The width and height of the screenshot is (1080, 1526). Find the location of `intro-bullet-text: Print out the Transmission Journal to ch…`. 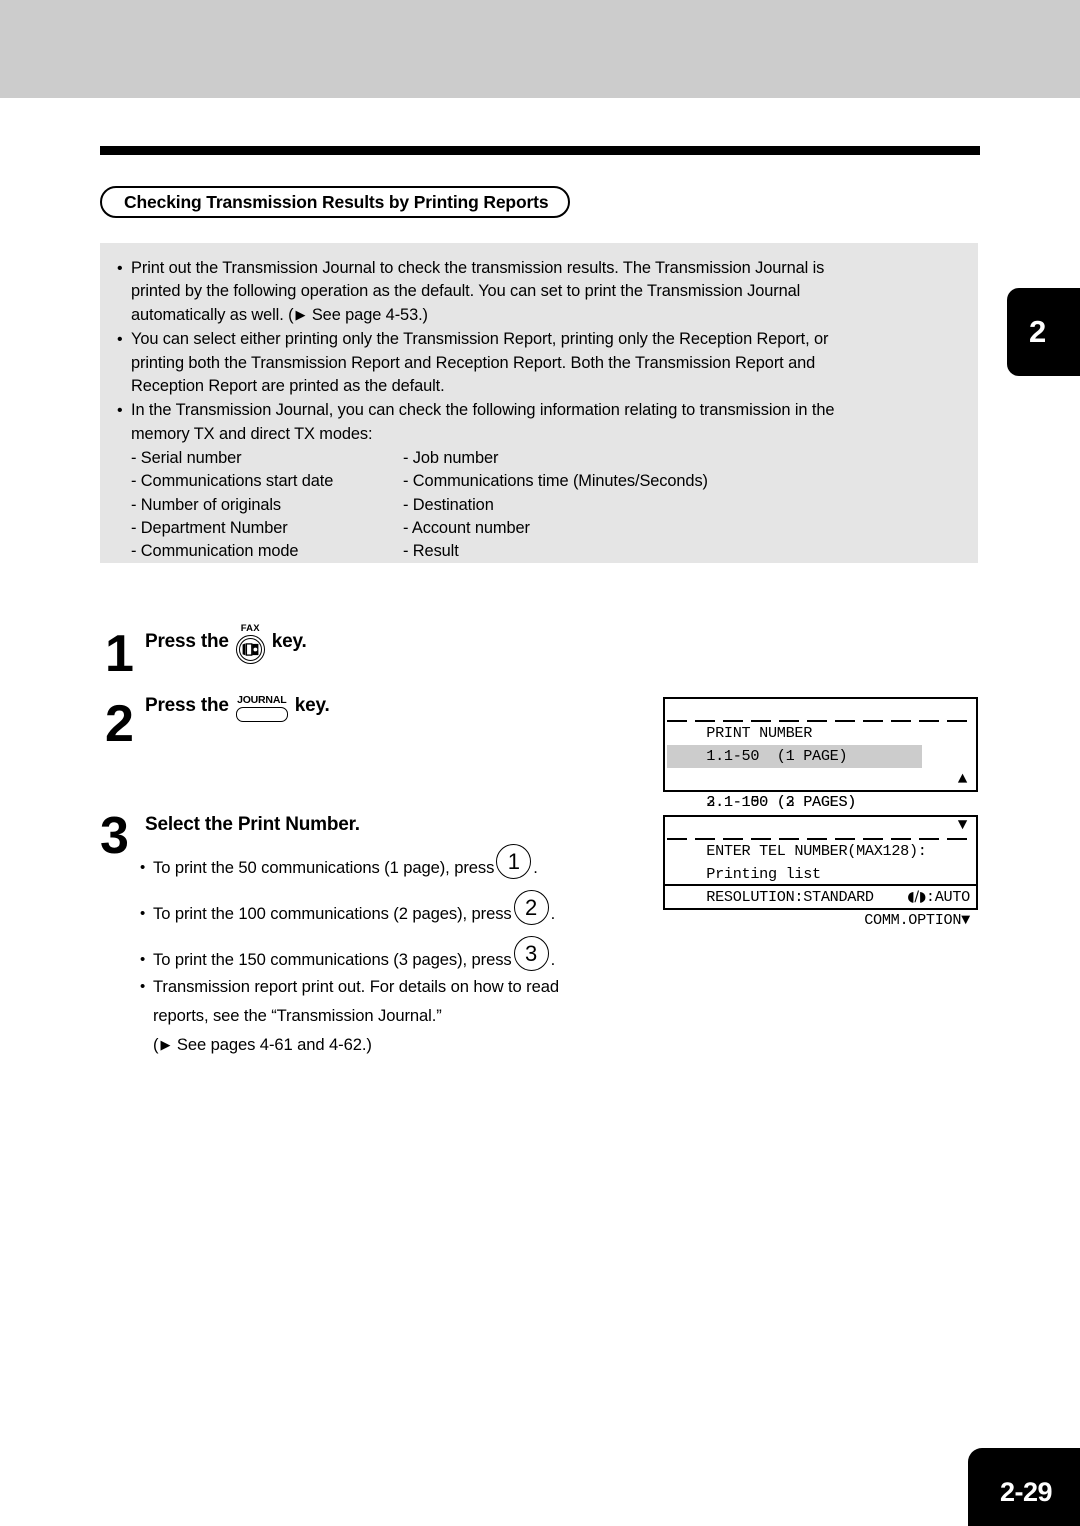

intro-bullet-text: Print out the Transmission Journal to ch… is located at coordinates (547, 292).